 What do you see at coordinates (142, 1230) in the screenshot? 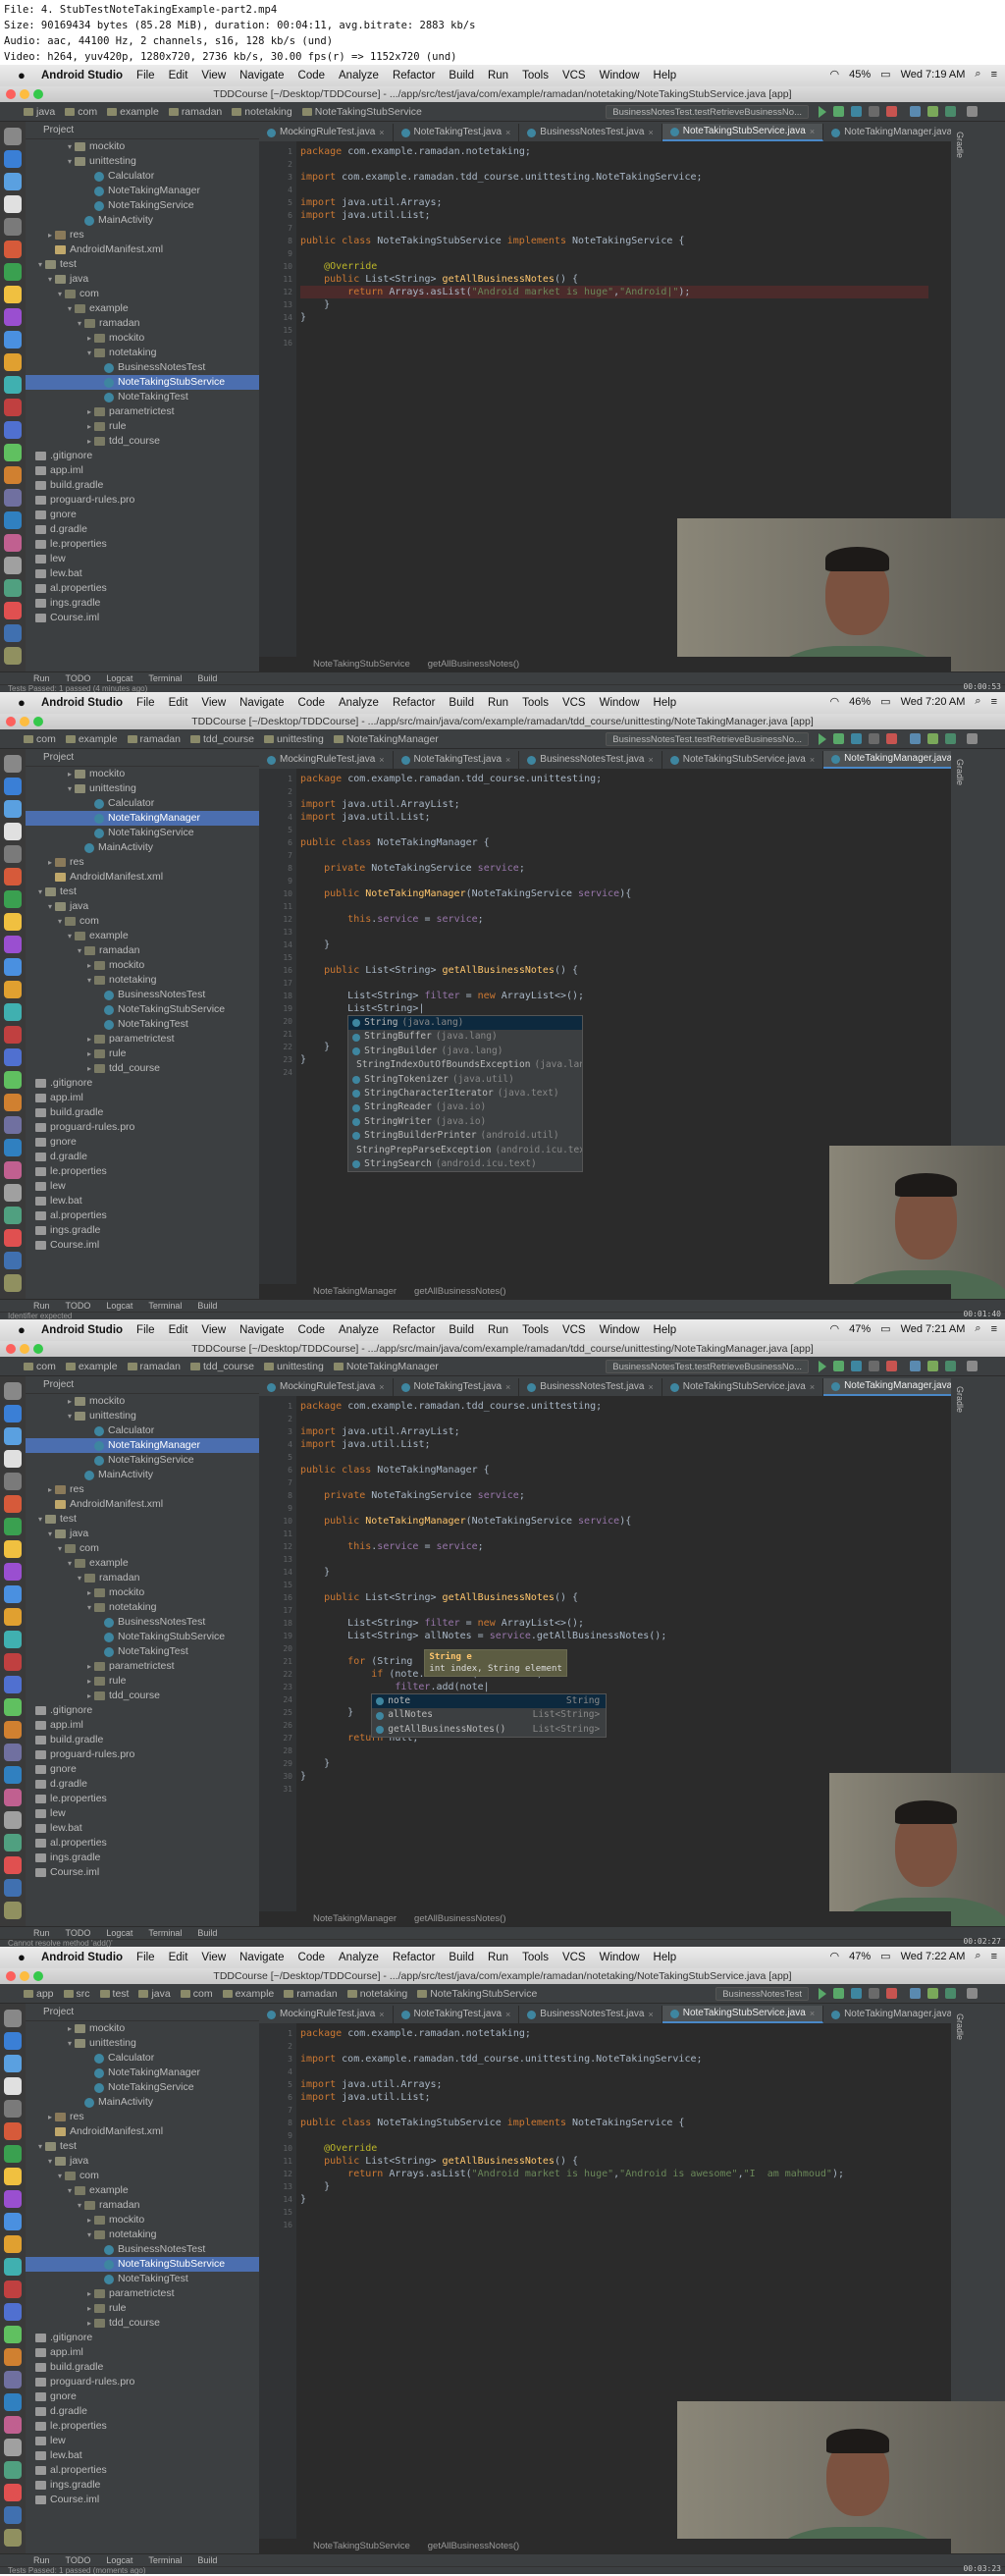
I see `tree-item: ings.gradle` at bounding box center [142, 1230].